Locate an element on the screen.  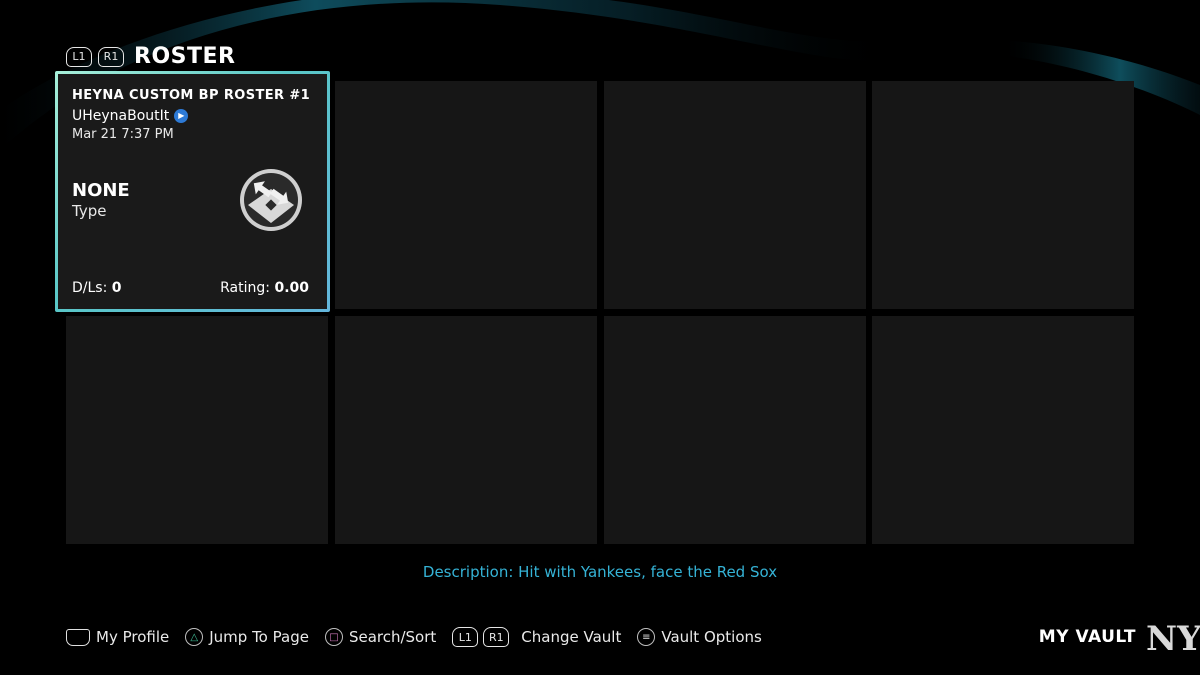
roster-exchange-icon is located at coordinates (271, 200).